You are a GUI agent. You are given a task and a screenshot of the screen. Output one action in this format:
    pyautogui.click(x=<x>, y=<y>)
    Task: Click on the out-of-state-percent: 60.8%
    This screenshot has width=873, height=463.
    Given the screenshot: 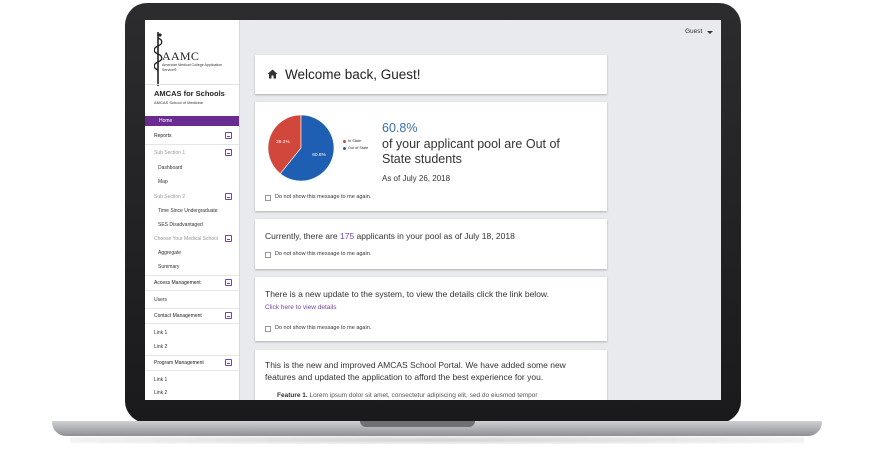 What is the action you would take?
    pyautogui.click(x=400, y=128)
    